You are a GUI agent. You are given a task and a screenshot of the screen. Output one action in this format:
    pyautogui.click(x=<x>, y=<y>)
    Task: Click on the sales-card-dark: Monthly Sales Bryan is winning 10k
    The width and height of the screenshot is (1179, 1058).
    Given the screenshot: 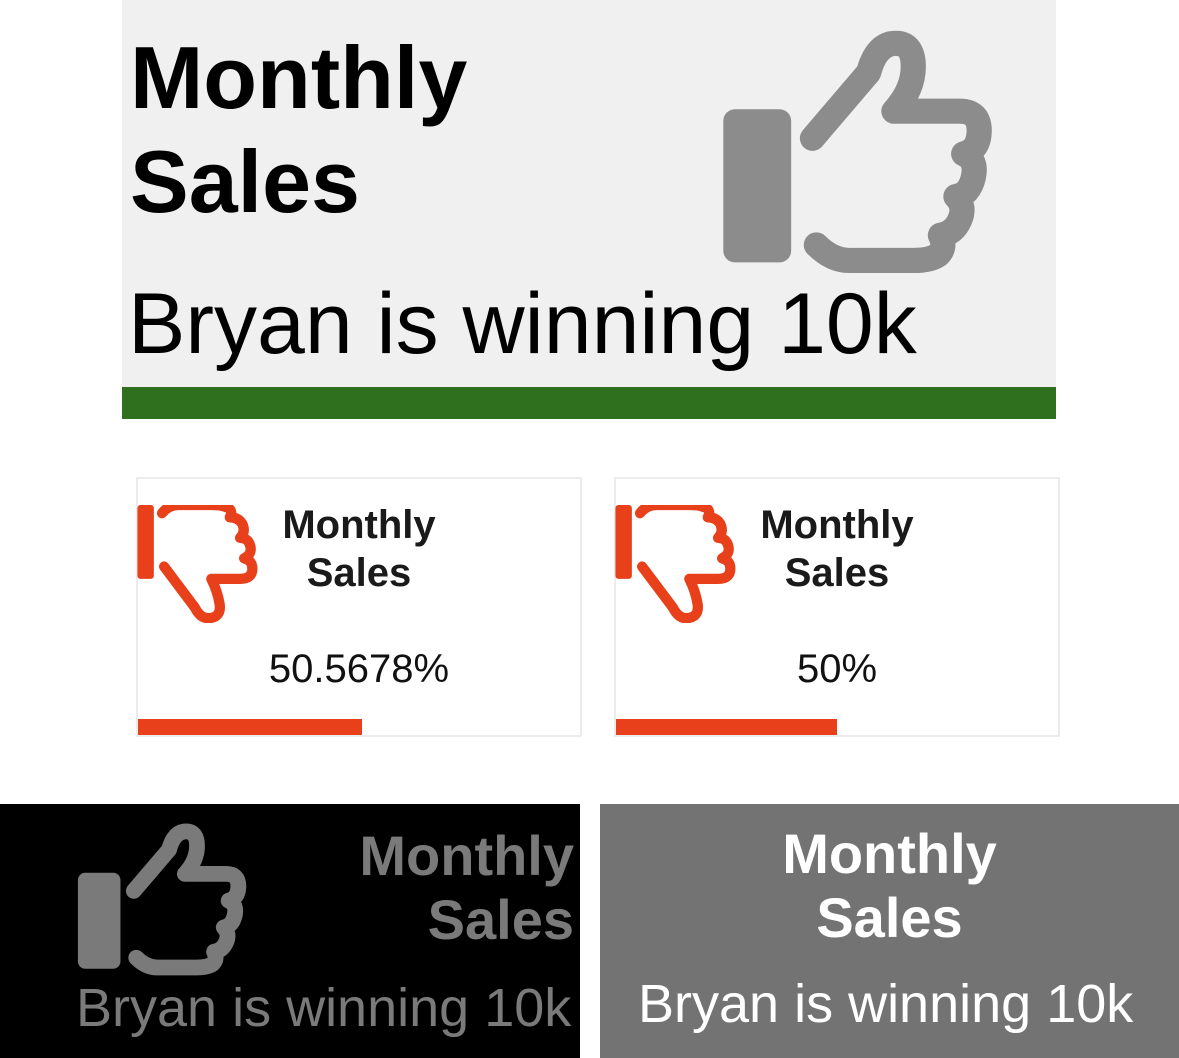 What is the action you would take?
    pyautogui.click(x=290, y=931)
    